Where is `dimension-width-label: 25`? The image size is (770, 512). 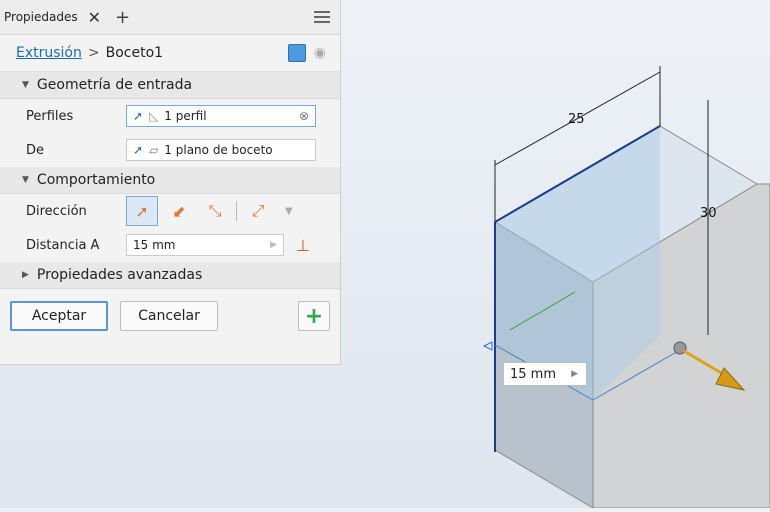
dimension-width-label: 25 is located at coordinates (576, 119).